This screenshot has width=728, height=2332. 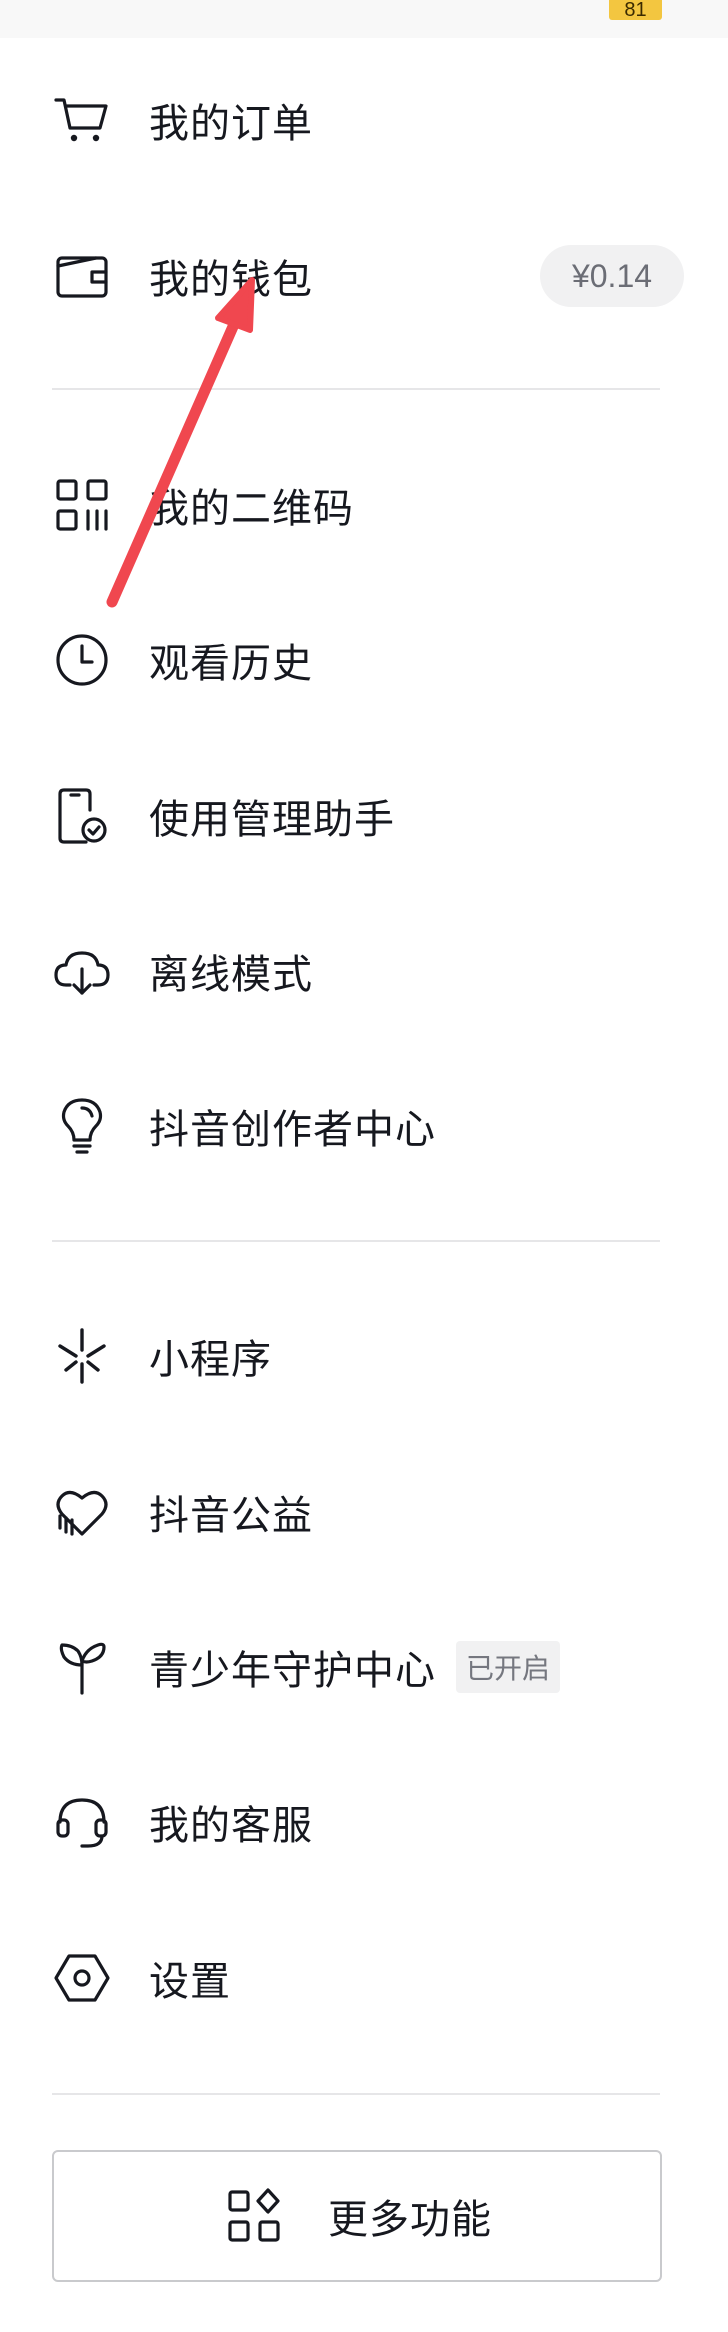 What do you see at coordinates (231, 664) in the screenshot?
I see `menu-item-label: 观看历史` at bounding box center [231, 664].